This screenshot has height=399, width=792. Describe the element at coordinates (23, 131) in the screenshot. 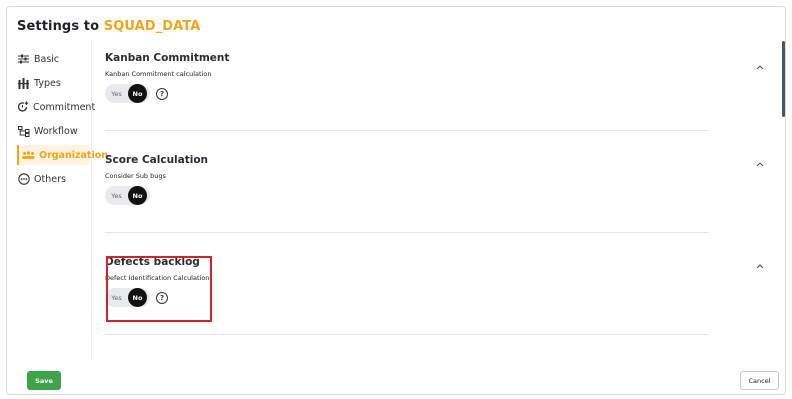

I see `workflow-icon` at that location.